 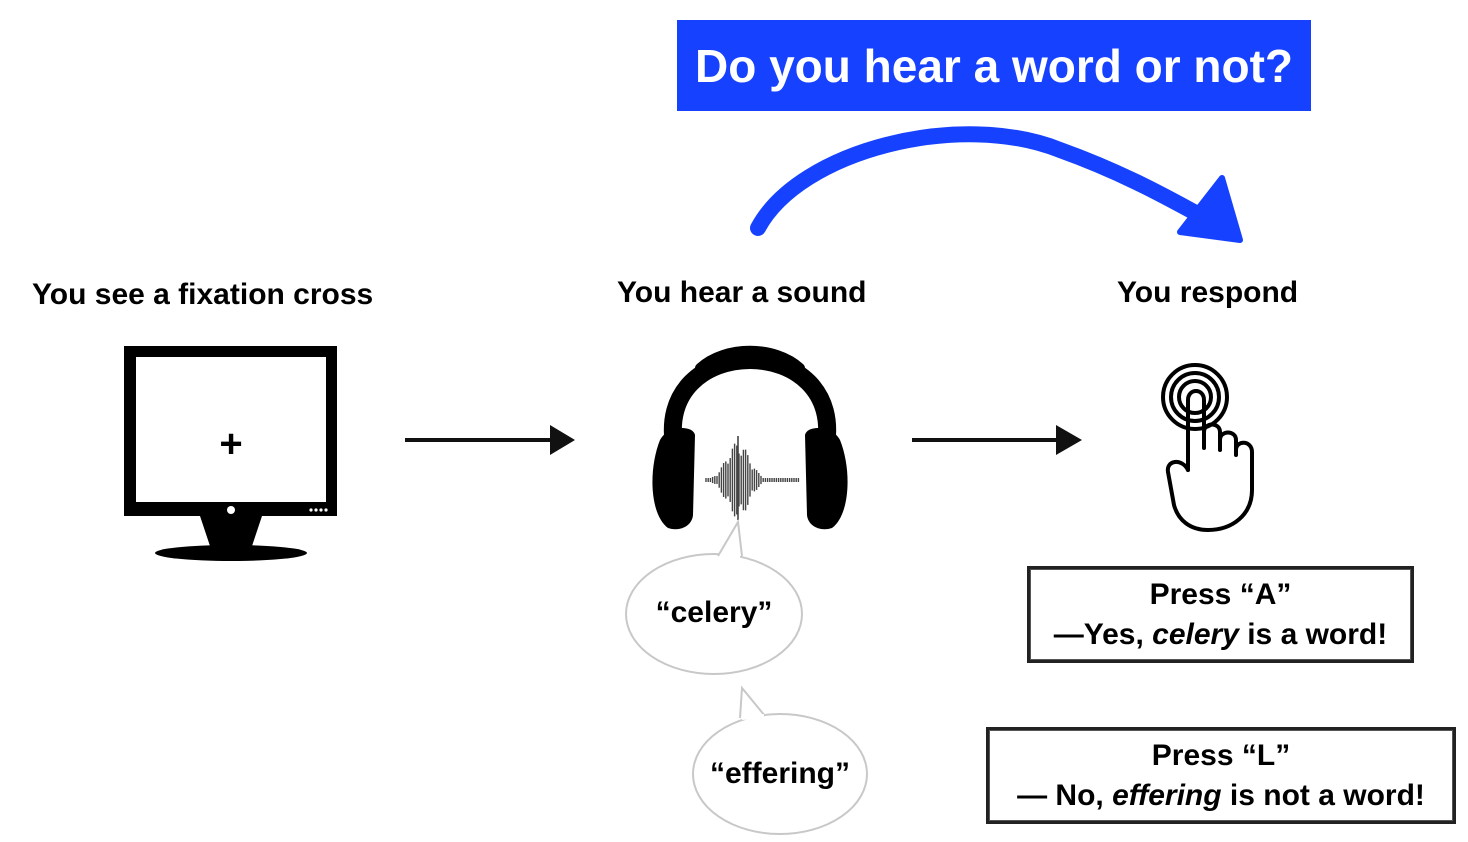 What do you see at coordinates (752, 478) in the screenshot?
I see `waveform-icon` at bounding box center [752, 478].